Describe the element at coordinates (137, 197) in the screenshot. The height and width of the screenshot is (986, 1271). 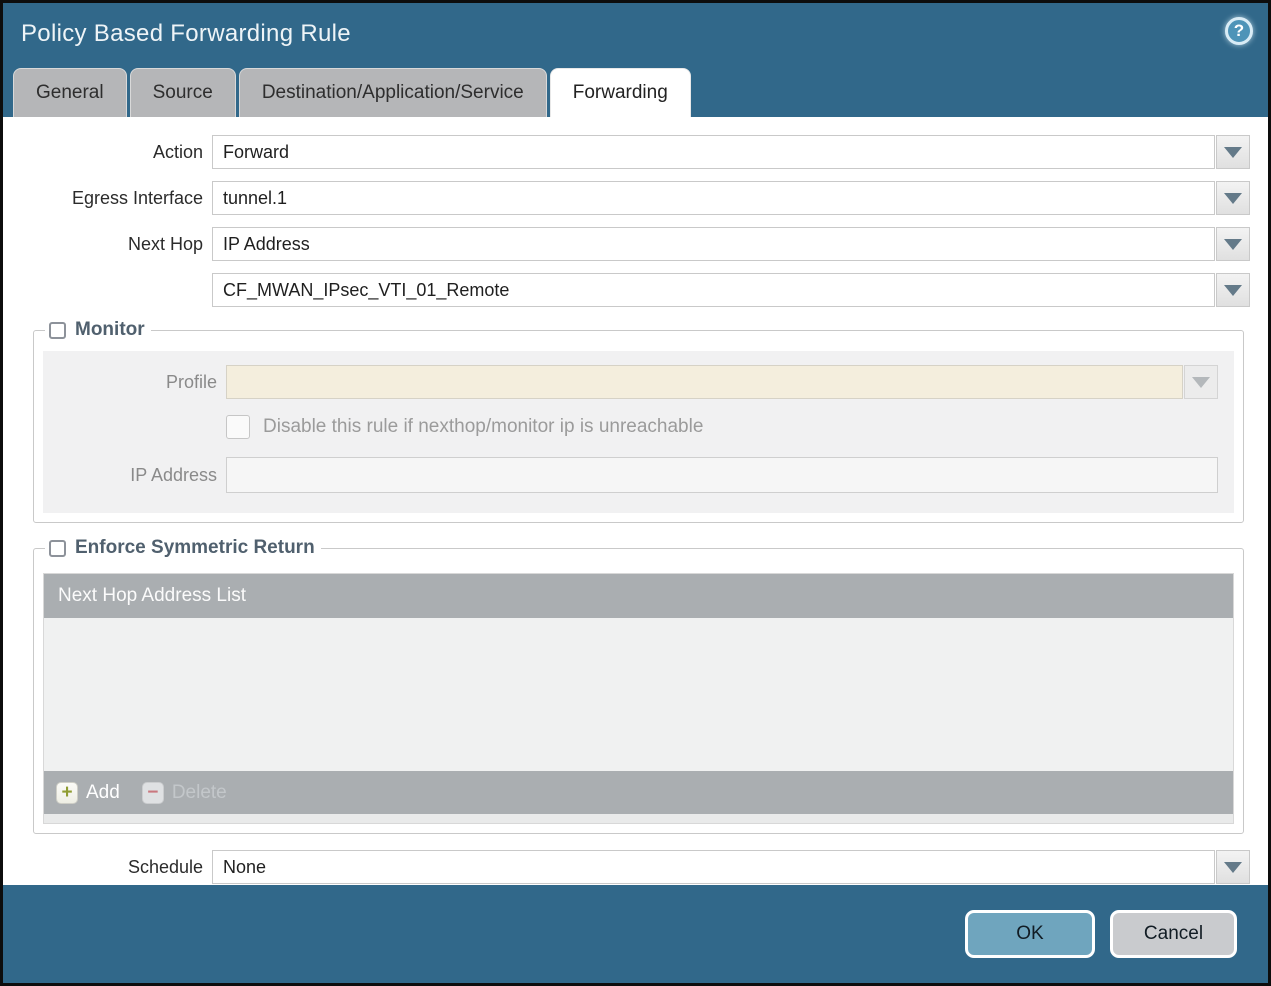
I see `egress-interface-label: Egress Interface` at that location.